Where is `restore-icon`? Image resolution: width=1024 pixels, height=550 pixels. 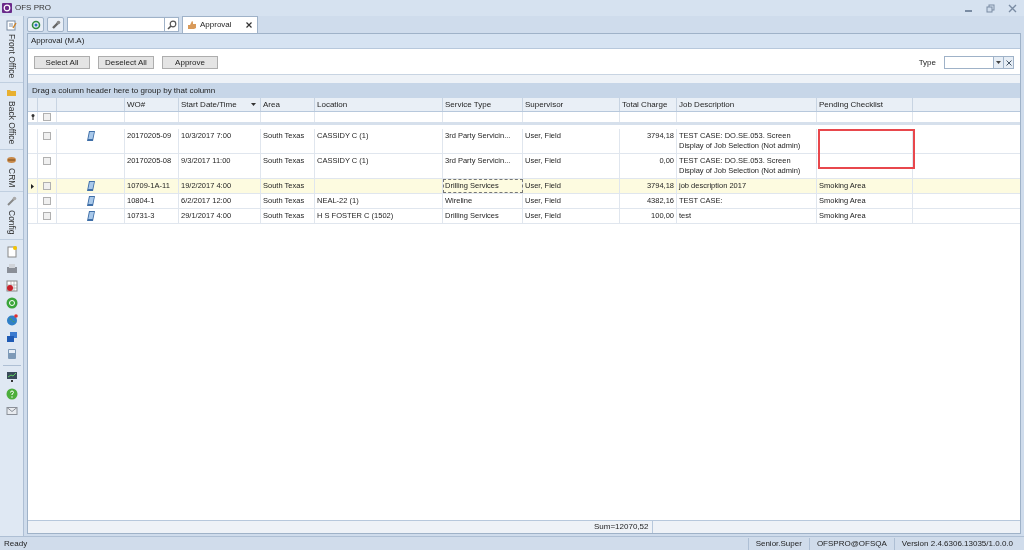
restore-icon is located at coordinates (990, 8).